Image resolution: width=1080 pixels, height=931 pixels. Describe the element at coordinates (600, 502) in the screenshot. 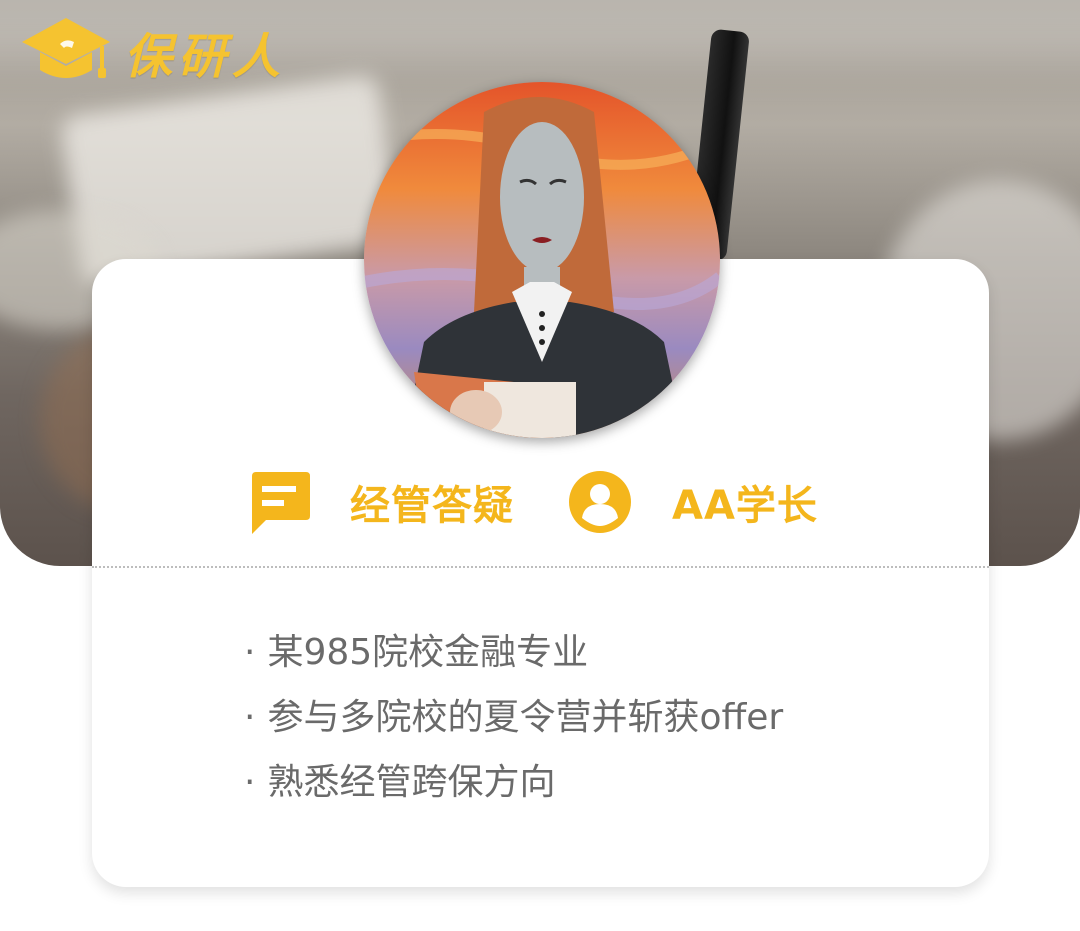

I see `user-icon` at that location.